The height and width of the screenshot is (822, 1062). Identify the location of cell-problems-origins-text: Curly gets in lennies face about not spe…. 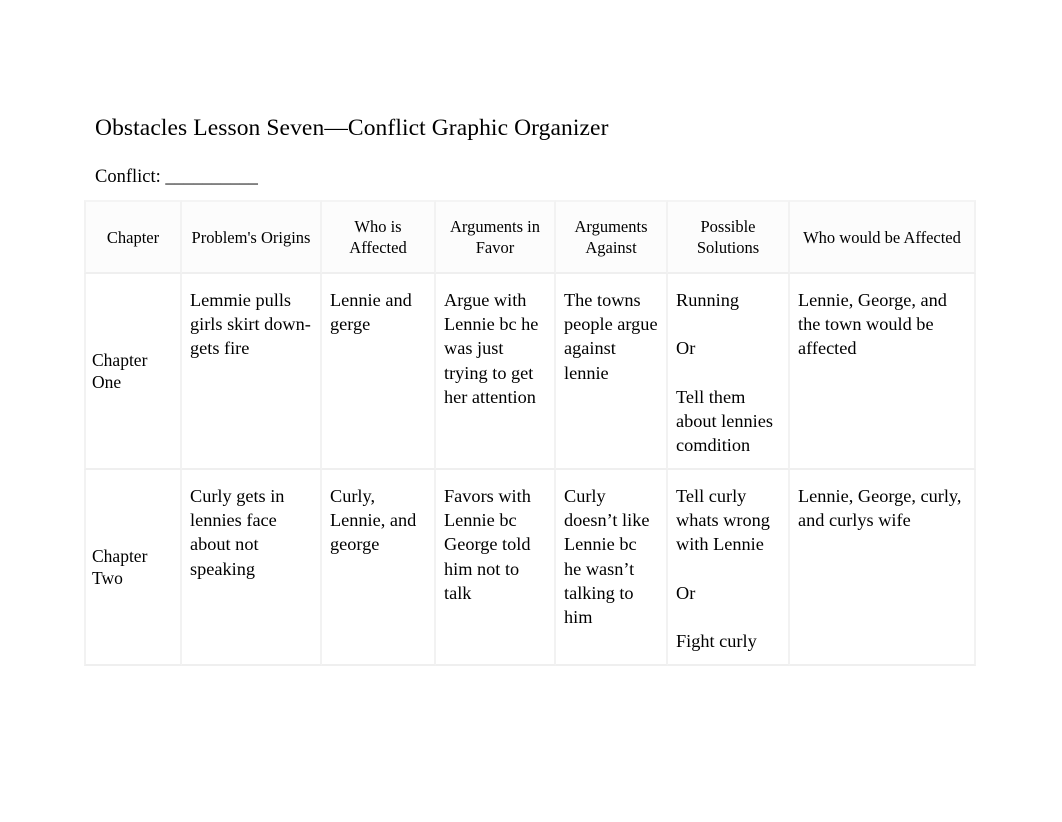
(237, 532).